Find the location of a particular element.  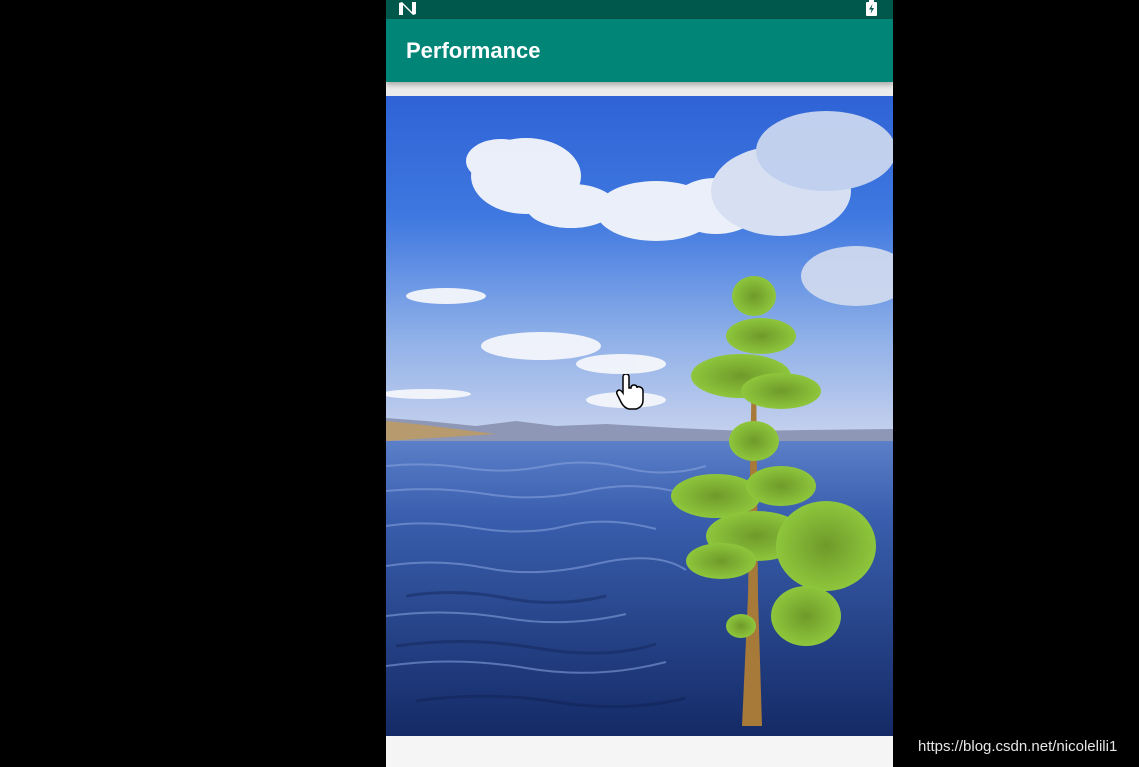

bottom-area is located at coordinates (639, 751).